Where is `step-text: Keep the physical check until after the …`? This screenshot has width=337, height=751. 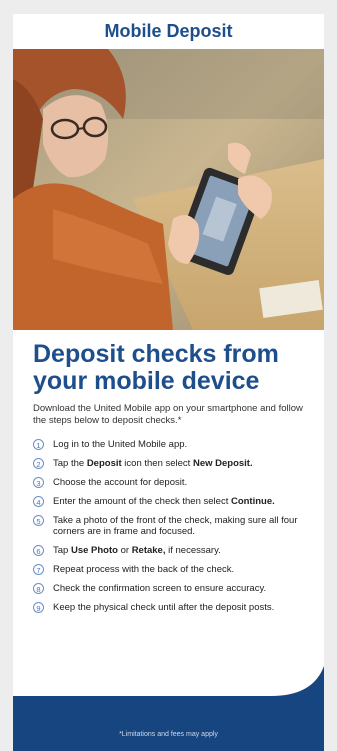 step-text: Keep the physical check until after the … is located at coordinates (163, 607).